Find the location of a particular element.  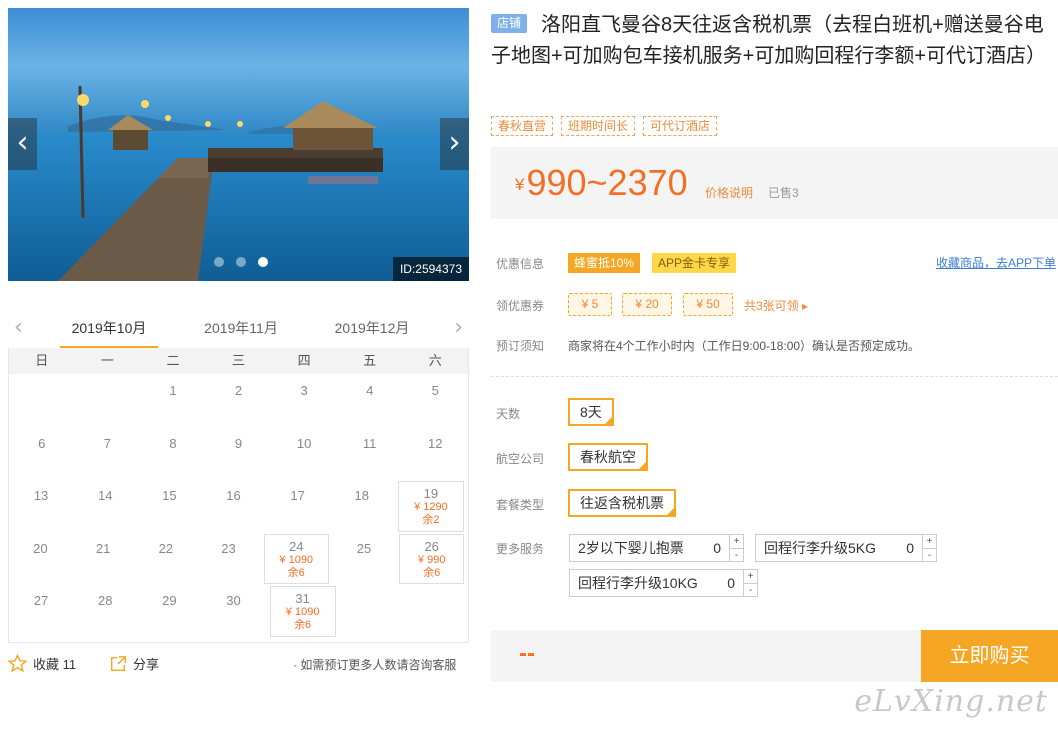

calendar-day-available: 19 ¥ 1290 余2 is located at coordinates (430, 506).